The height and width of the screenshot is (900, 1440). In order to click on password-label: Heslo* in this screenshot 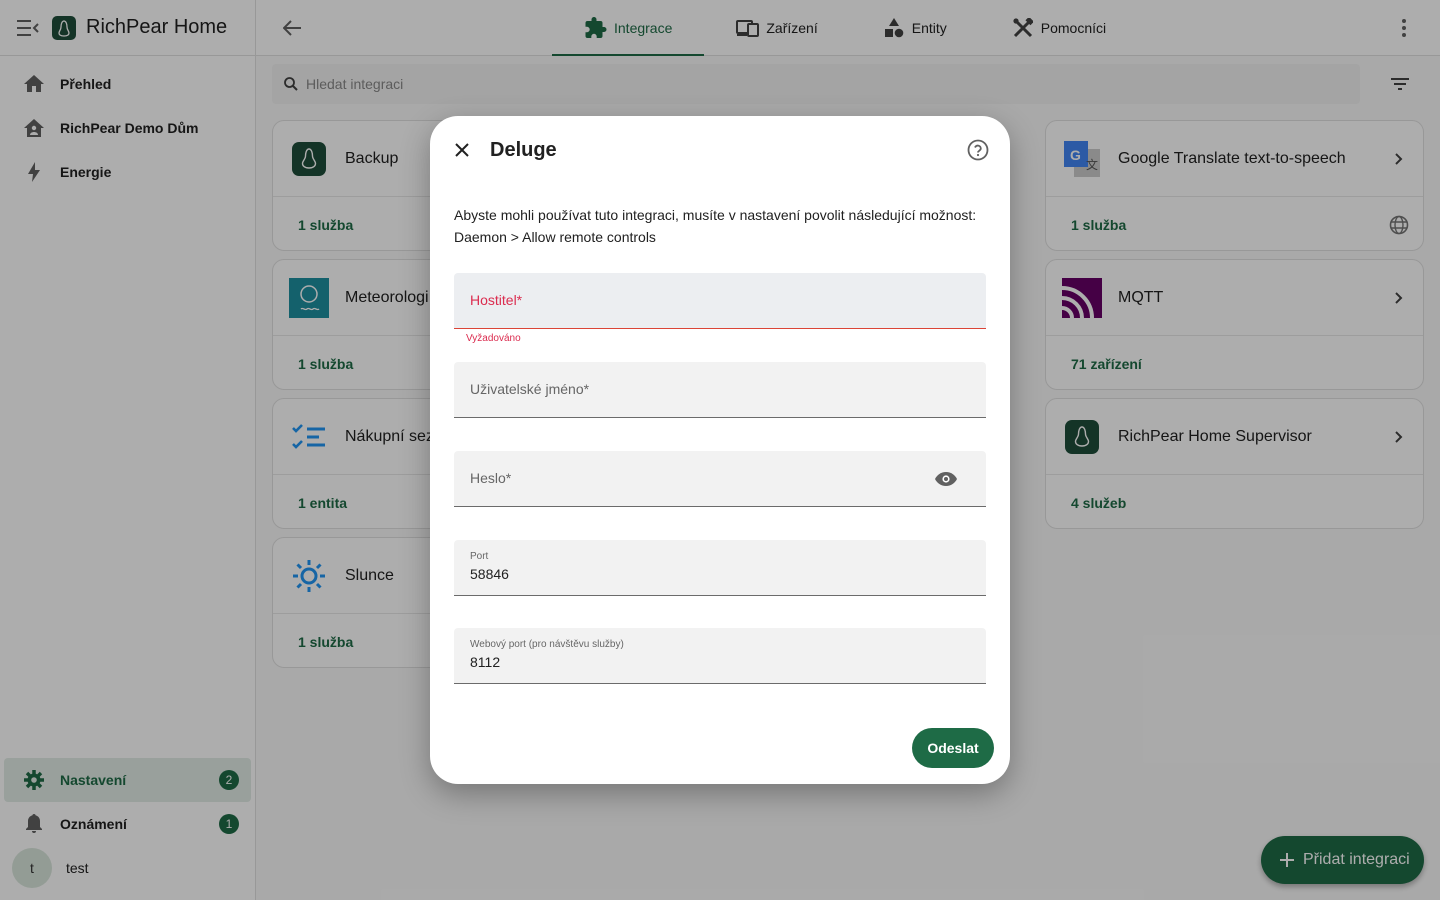, I will do `click(491, 478)`.